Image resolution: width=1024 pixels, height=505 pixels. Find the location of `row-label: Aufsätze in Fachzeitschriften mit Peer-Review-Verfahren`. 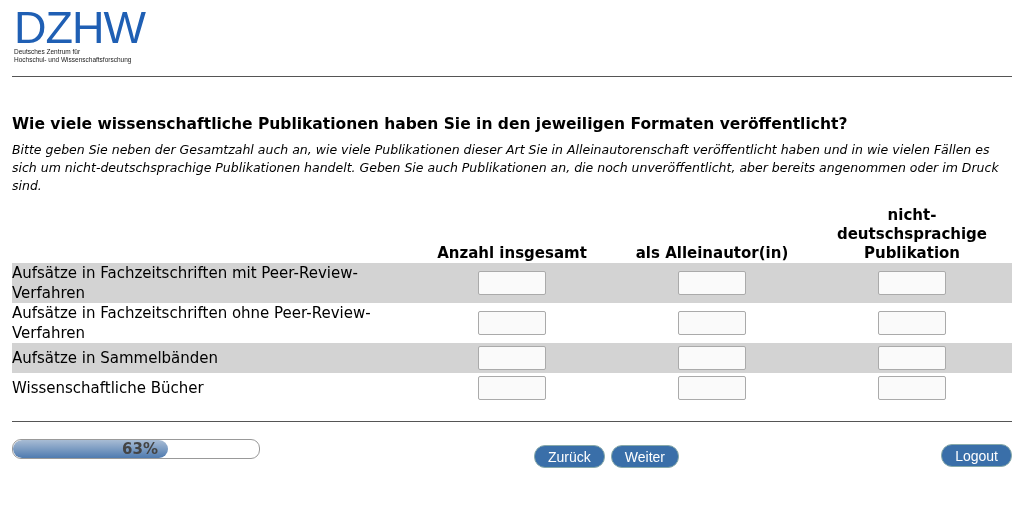

row-label: Aufsätze in Fachzeitschriften mit Peer-Review-Verfahren is located at coordinates (185, 283).